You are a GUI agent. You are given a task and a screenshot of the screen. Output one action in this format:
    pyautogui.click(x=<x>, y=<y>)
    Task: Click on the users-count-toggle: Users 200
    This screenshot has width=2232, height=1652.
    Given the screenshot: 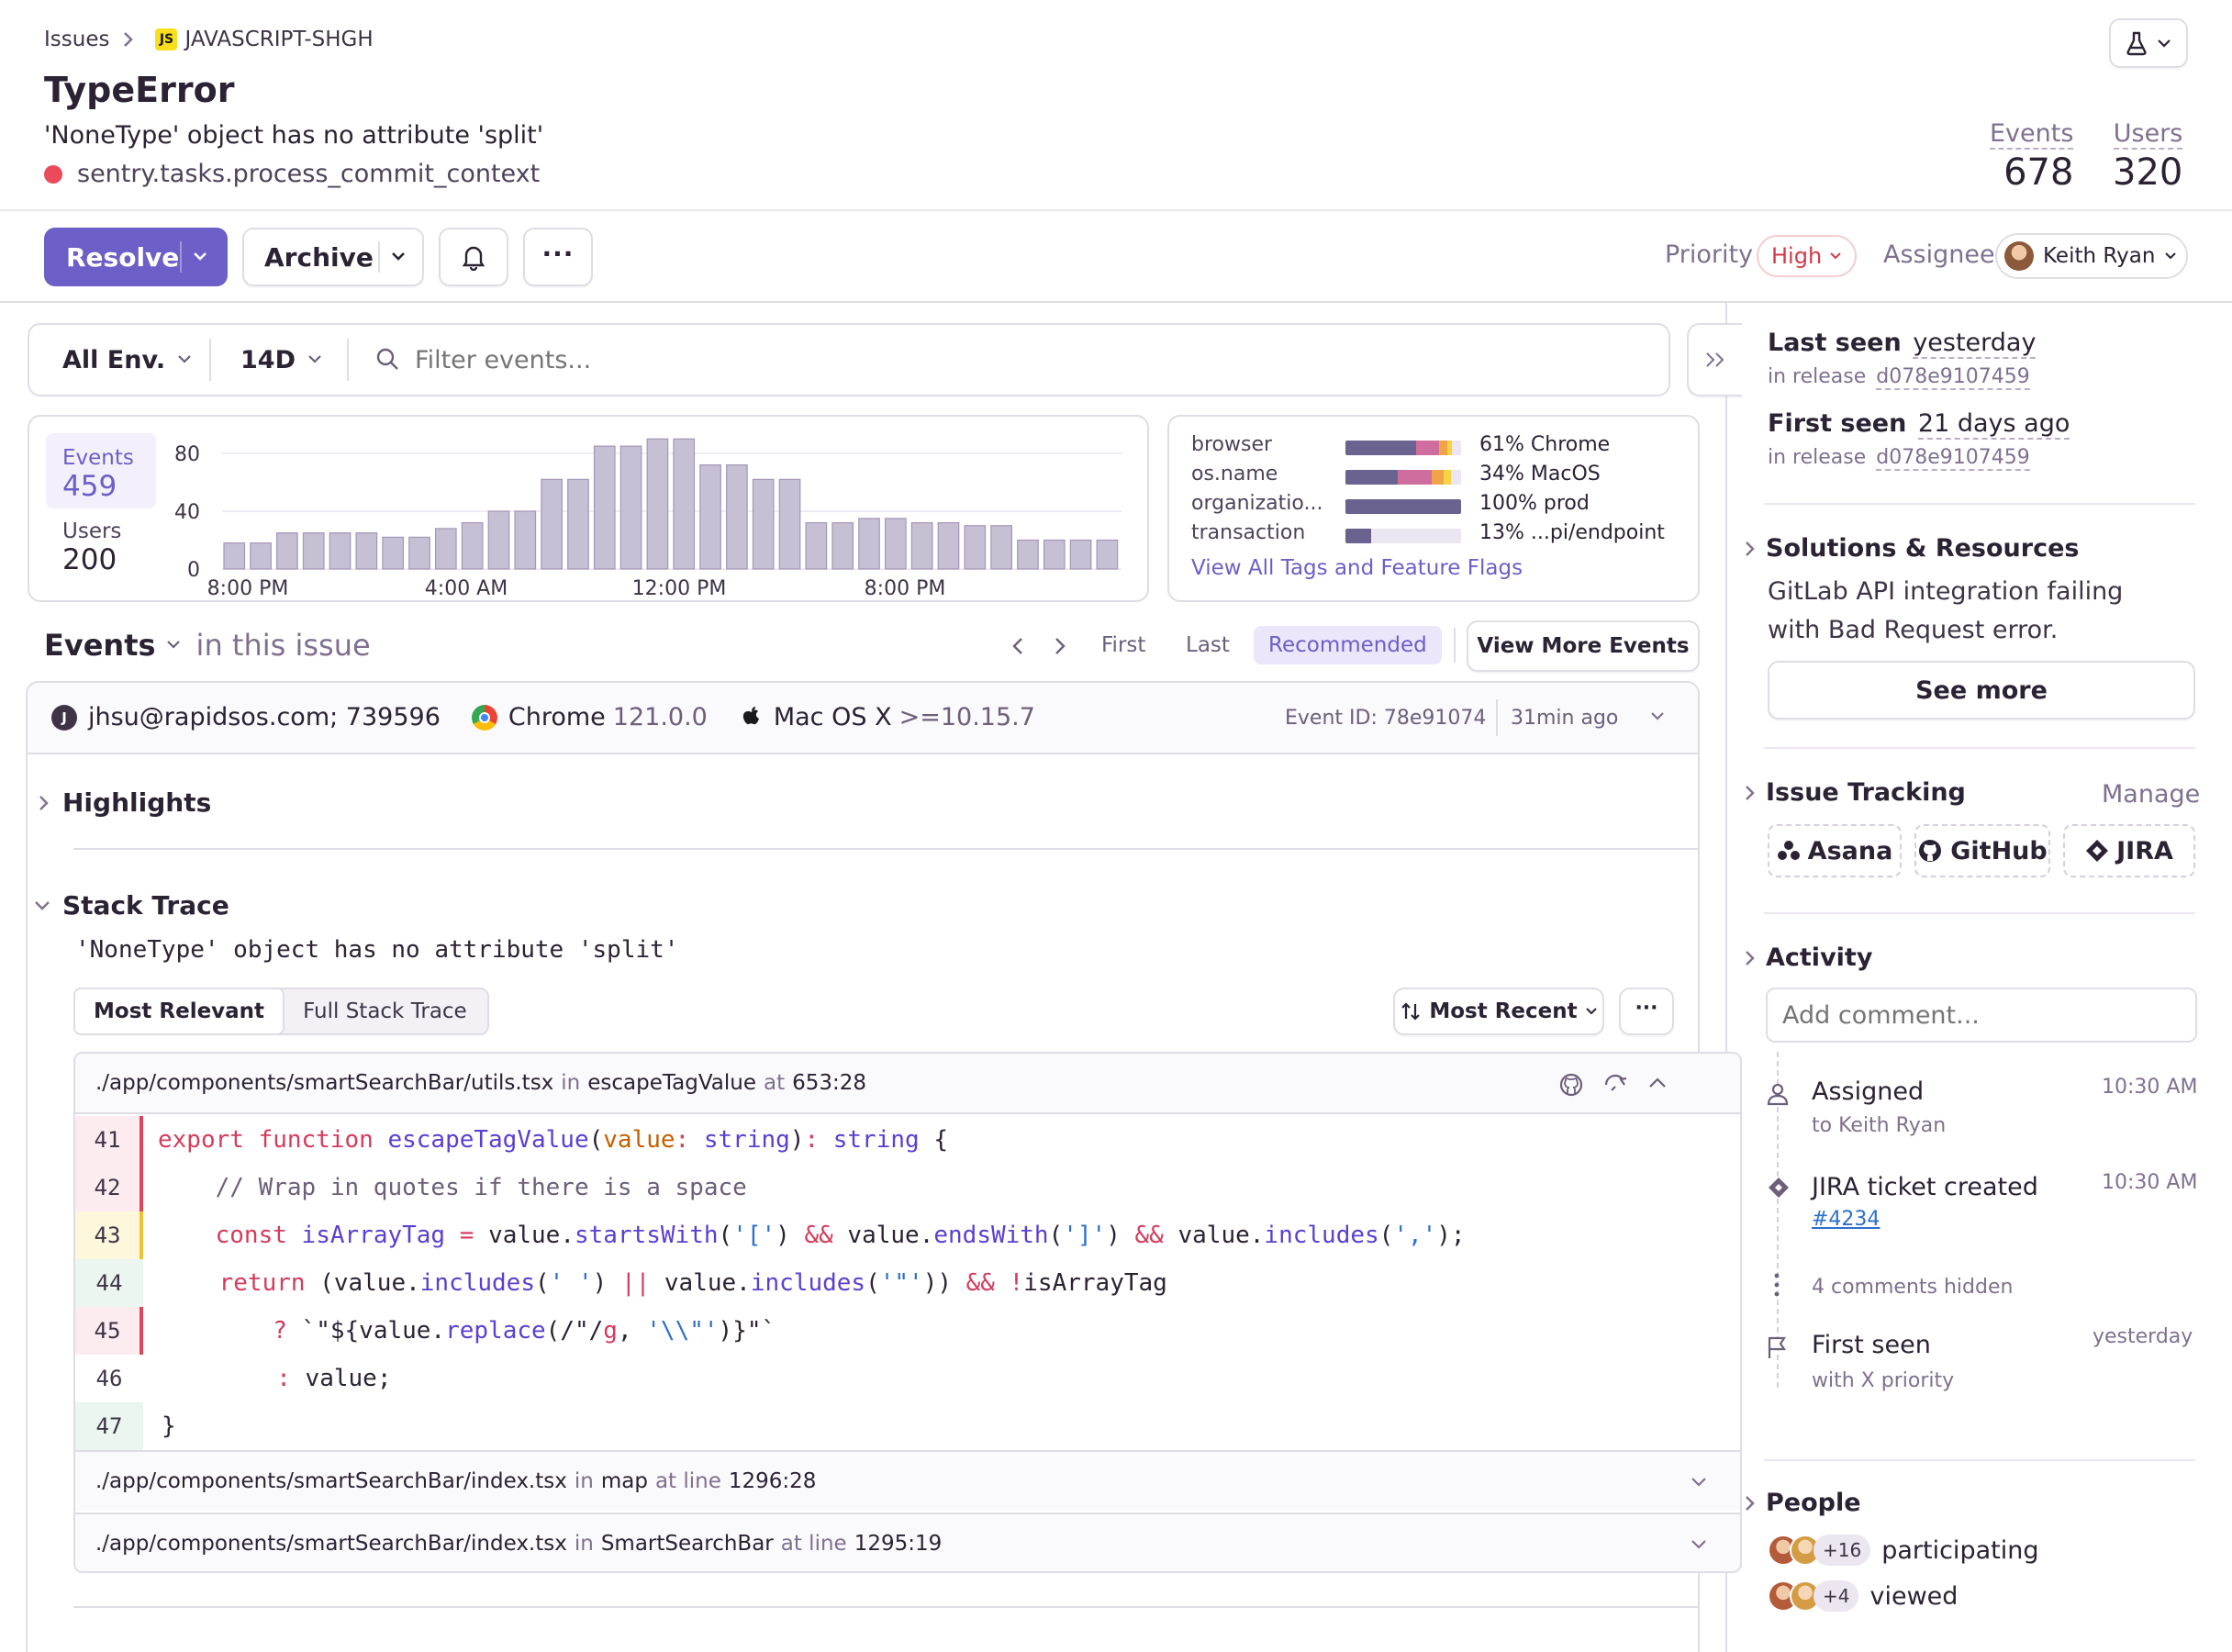 What is the action you would take?
    pyautogui.click(x=91, y=547)
    